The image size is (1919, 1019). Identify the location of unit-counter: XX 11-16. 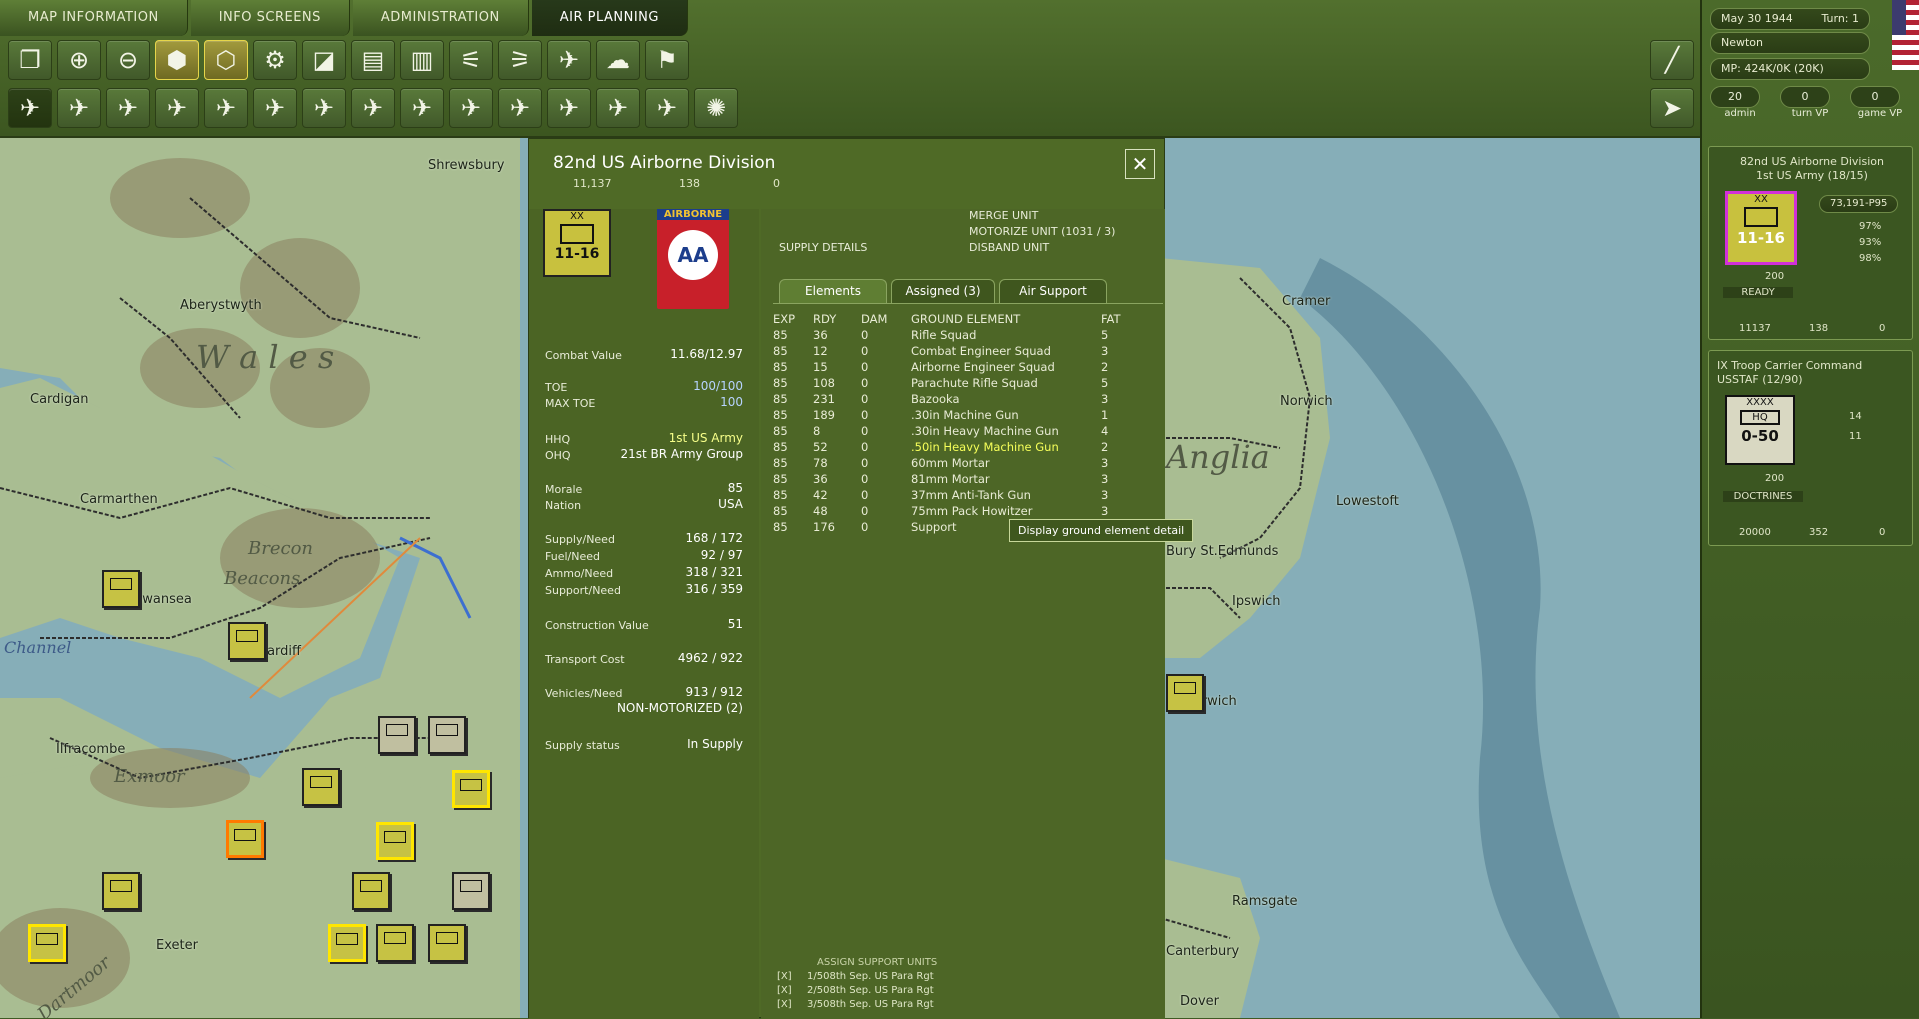
(1761, 228).